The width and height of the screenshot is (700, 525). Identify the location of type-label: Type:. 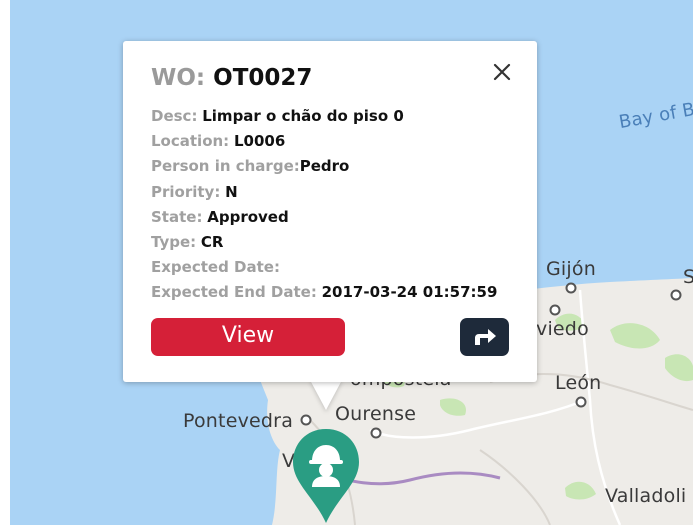
(174, 241).